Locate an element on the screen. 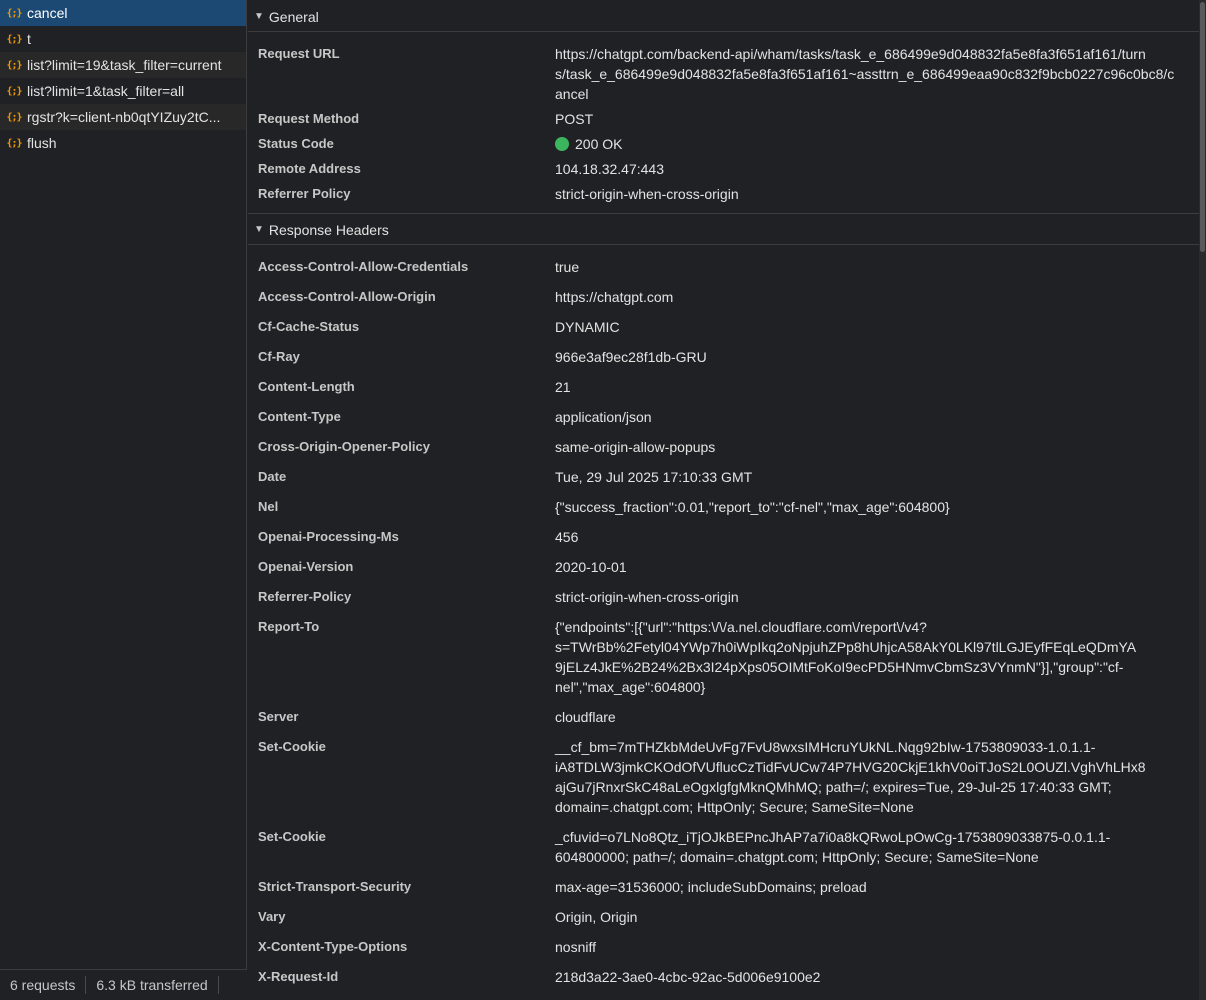 This screenshot has height=1000, width=1206. referrer-policy-label: Referrer Policy is located at coordinates (304, 193).